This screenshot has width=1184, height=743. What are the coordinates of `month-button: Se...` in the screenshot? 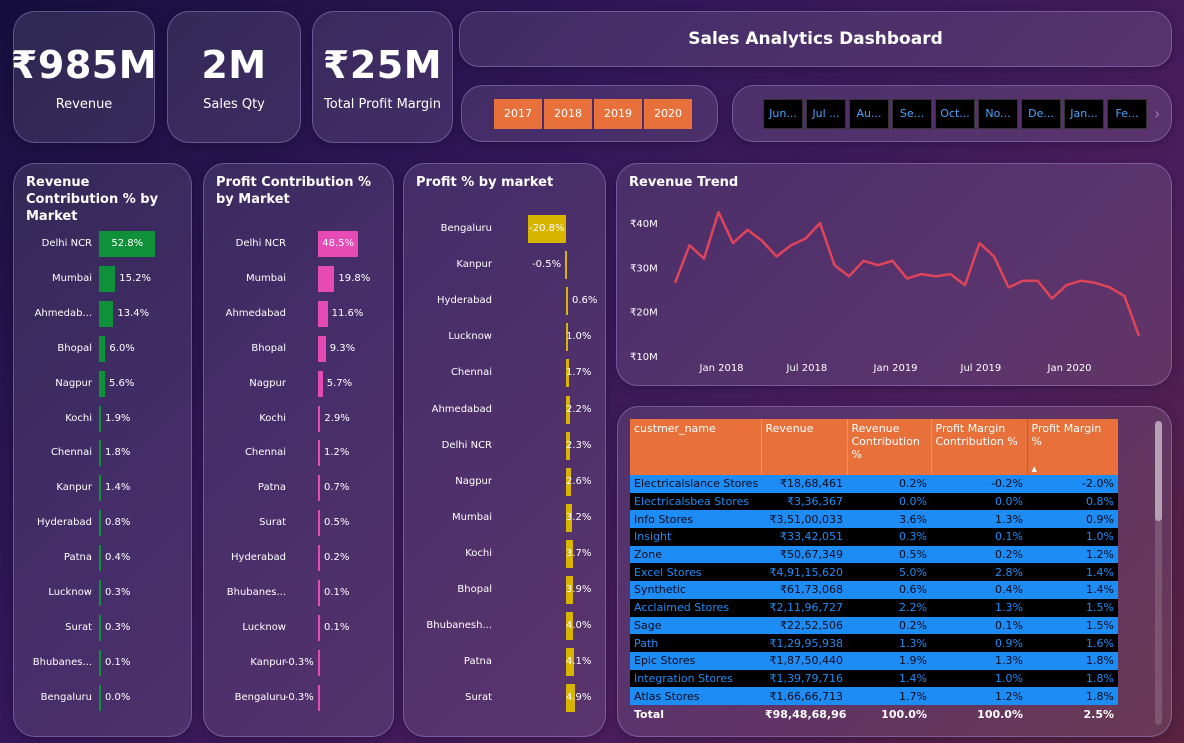 It's located at (912, 113).